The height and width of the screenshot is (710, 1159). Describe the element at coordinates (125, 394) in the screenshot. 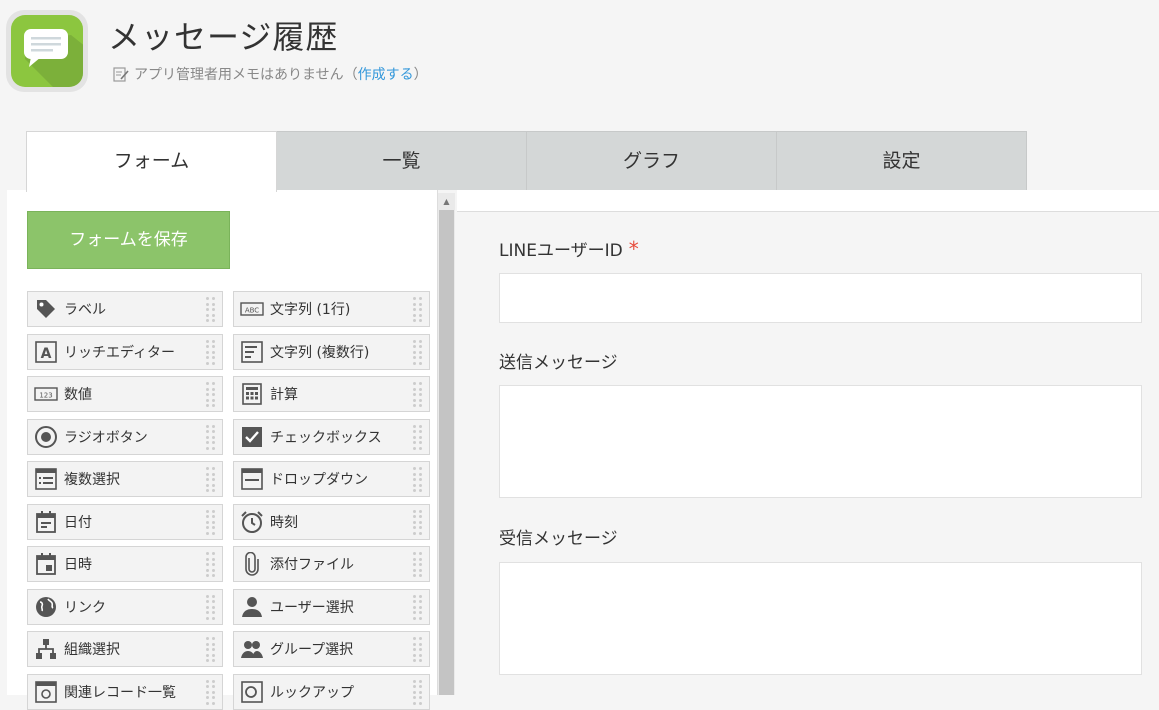

I see `palette-field-item: 123 数値` at that location.